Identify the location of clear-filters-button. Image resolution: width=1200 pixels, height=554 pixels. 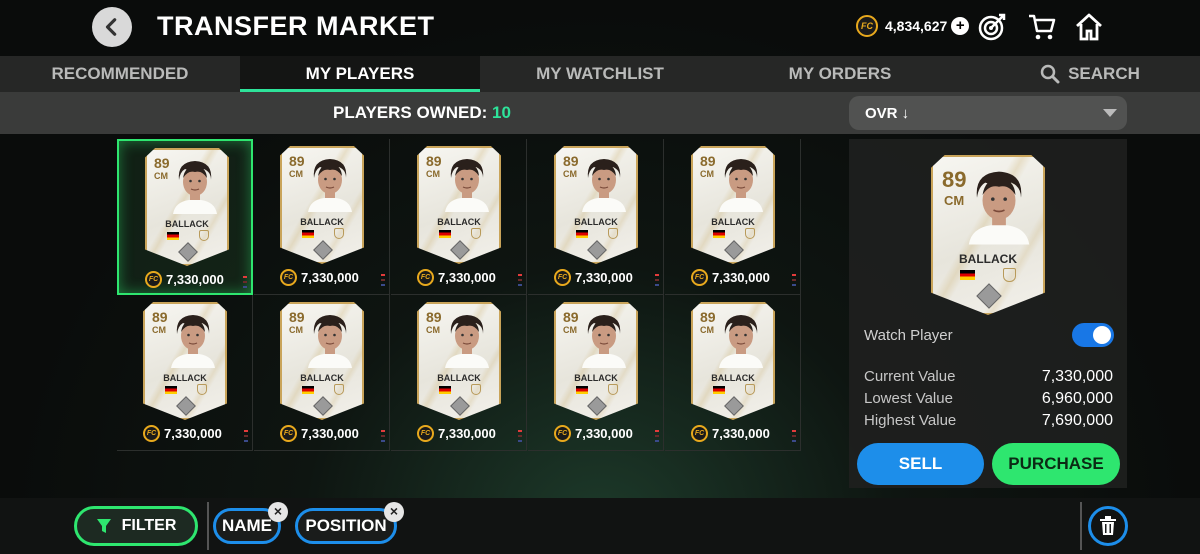
(1108, 526).